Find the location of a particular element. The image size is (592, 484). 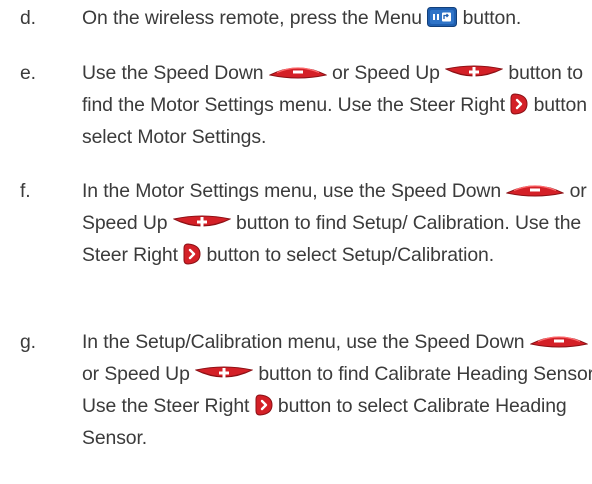

step-text-part: On the wireless remote, press the Menu is located at coordinates (255, 18).